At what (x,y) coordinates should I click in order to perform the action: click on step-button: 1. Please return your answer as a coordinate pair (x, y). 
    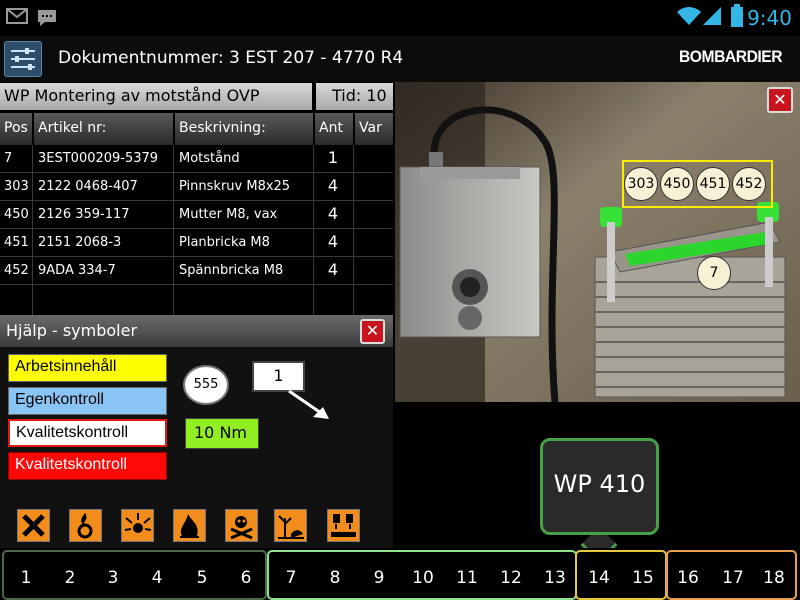
    Looking at the image, I should click on (26, 578).